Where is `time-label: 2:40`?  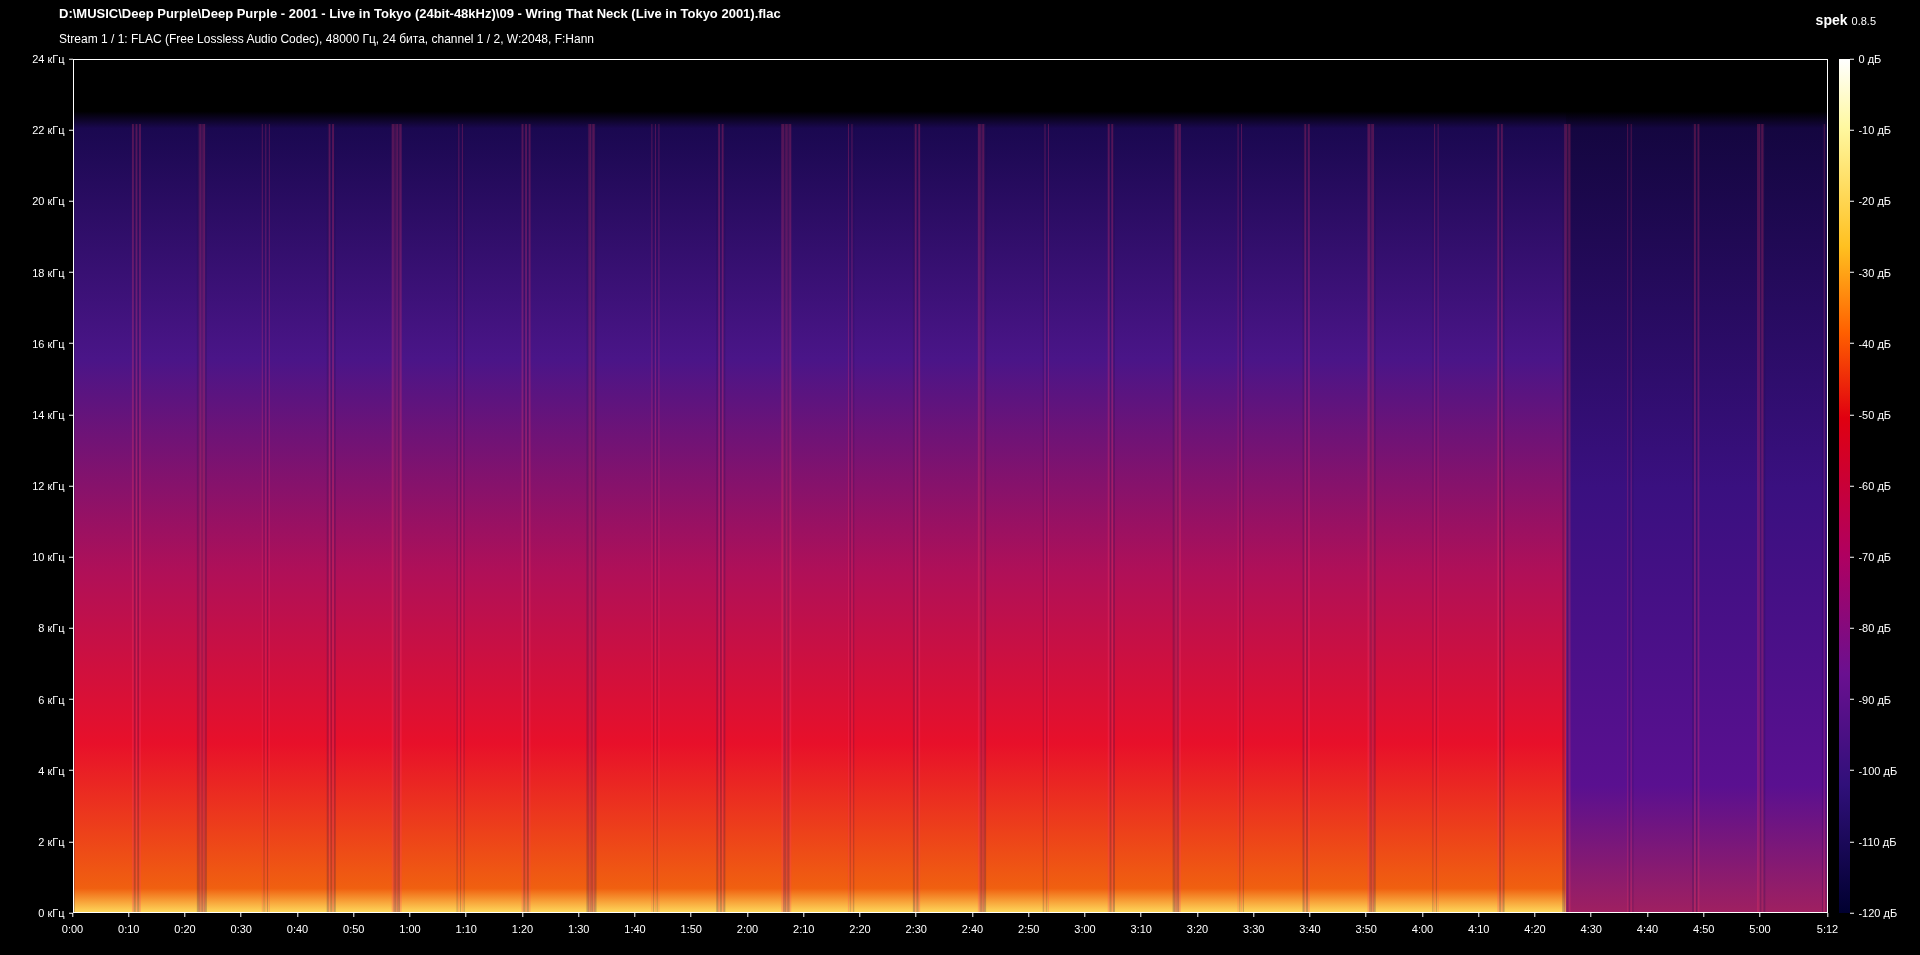
time-label: 2:40 is located at coordinates (972, 929).